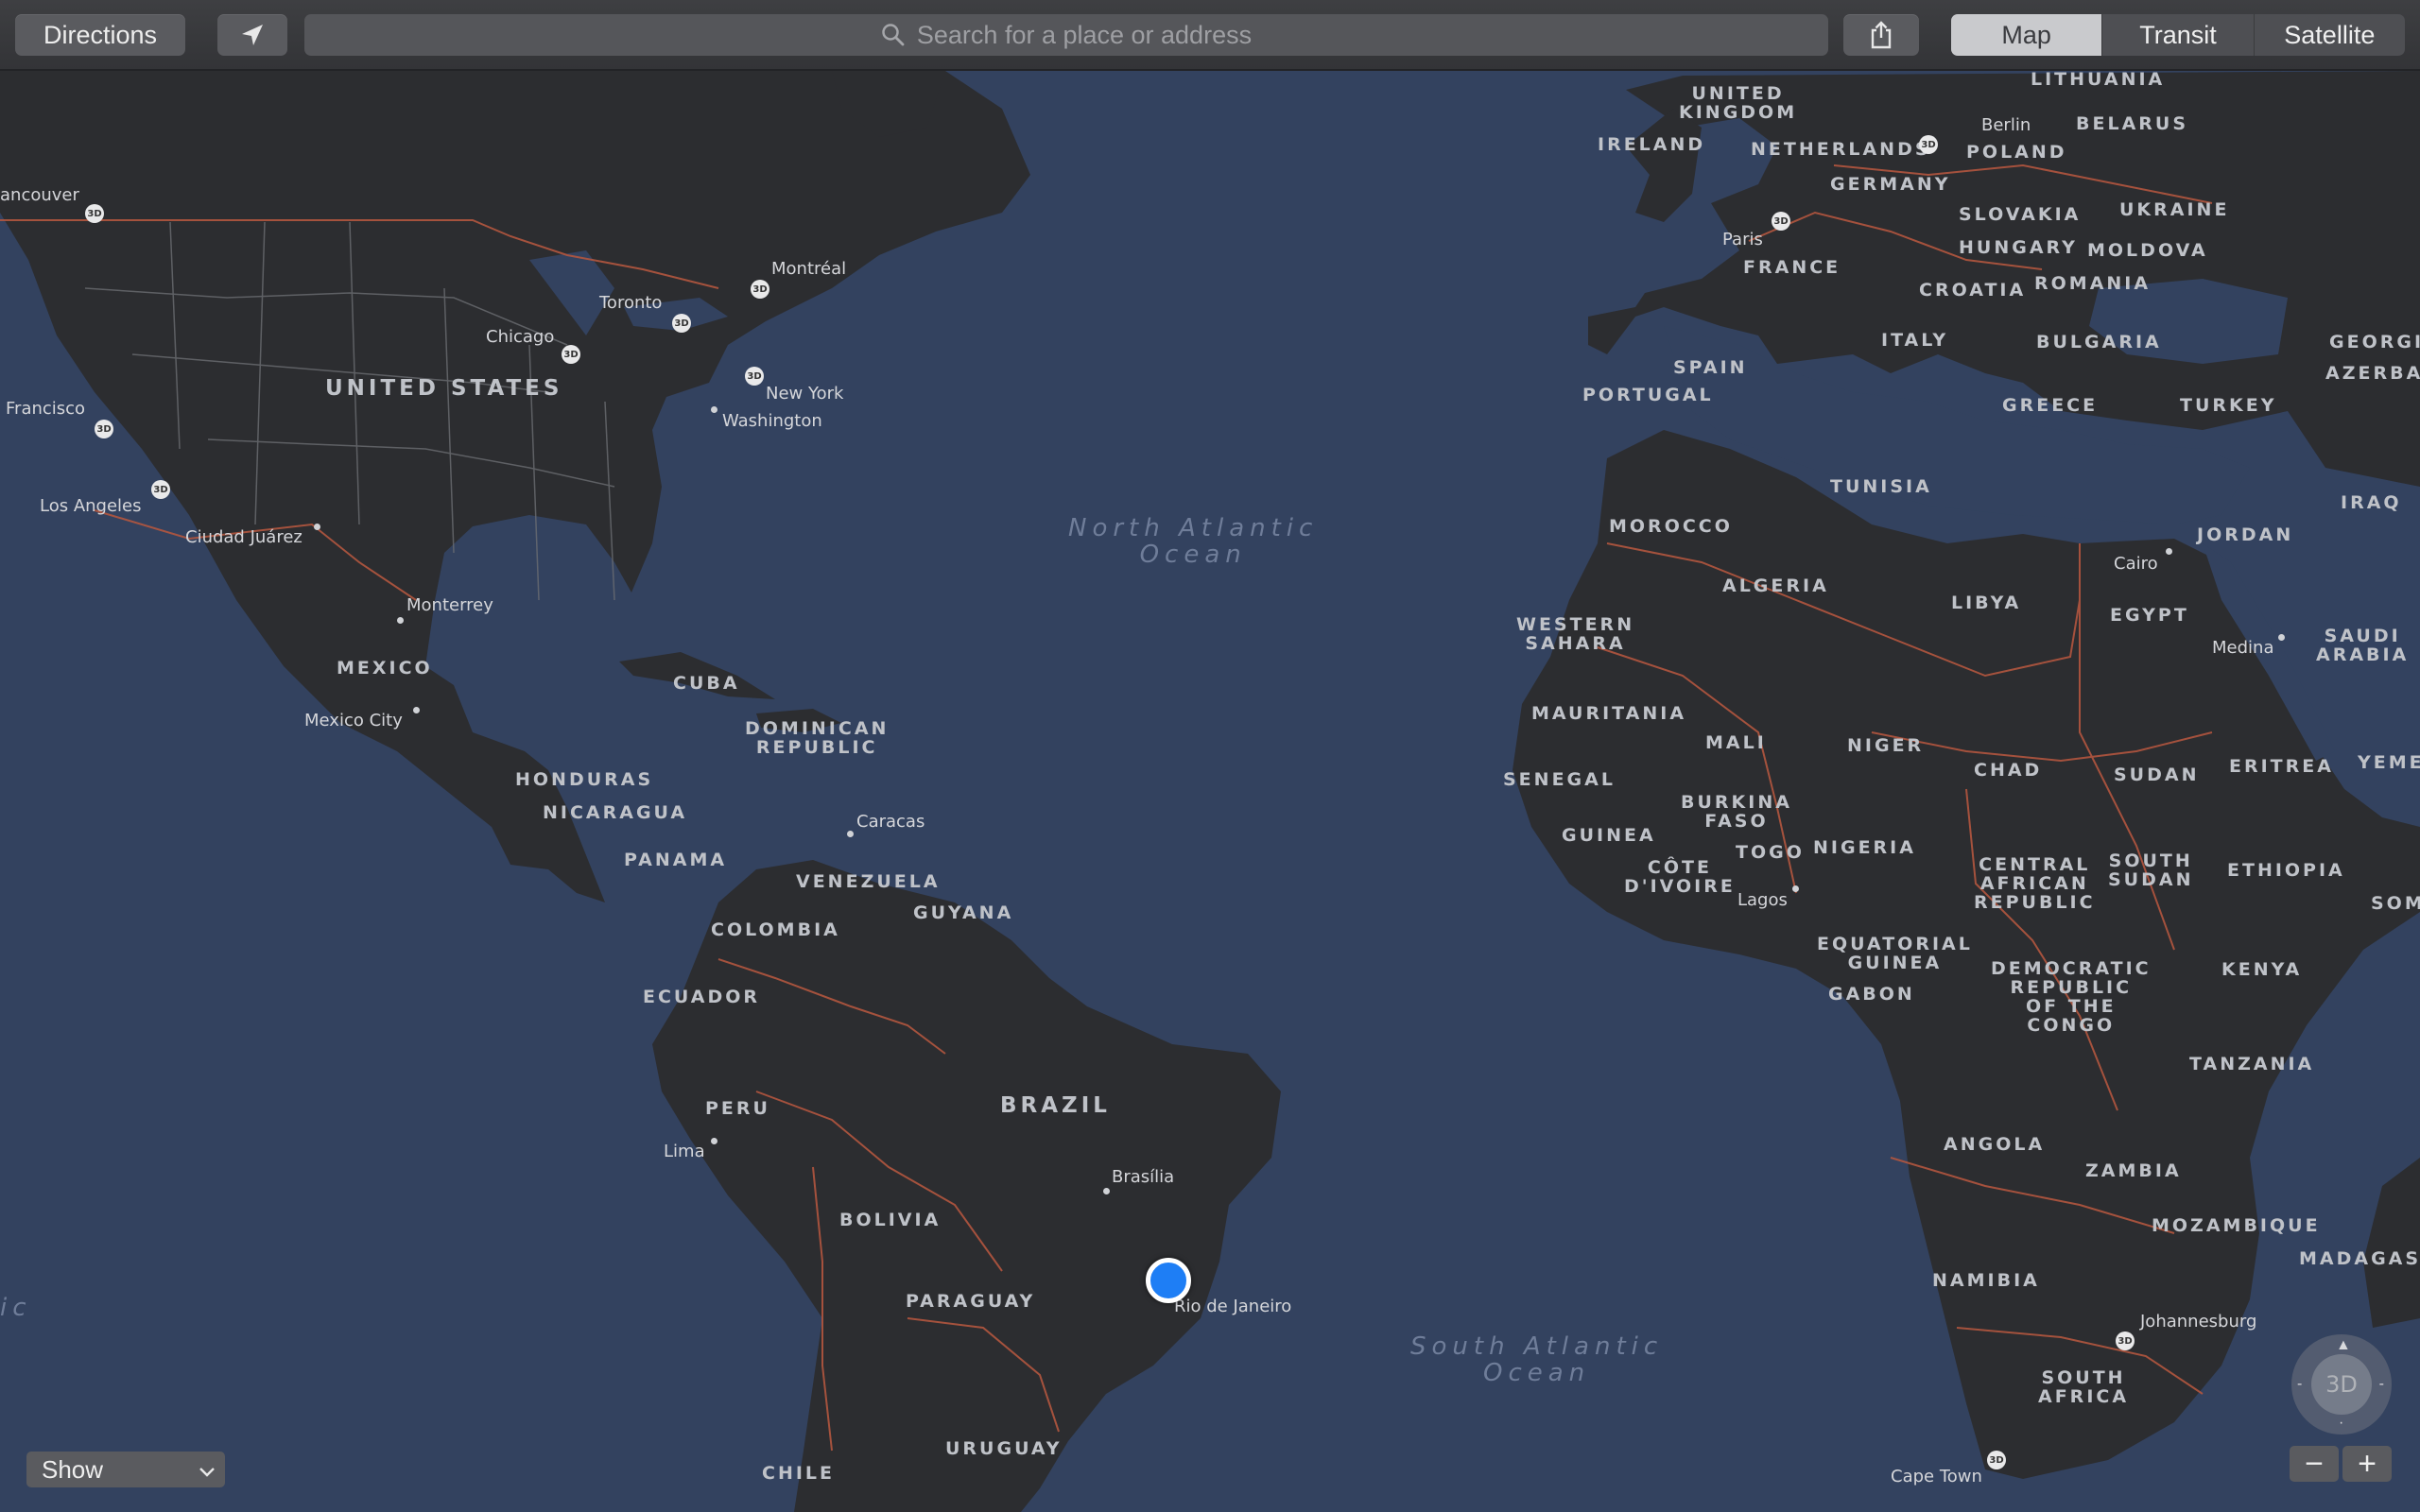 The height and width of the screenshot is (1512, 2420). What do you see at coordinates (2136, 564) in the screenshot?
I see `city-label: Cairo` at bounding box center [2136, 564].